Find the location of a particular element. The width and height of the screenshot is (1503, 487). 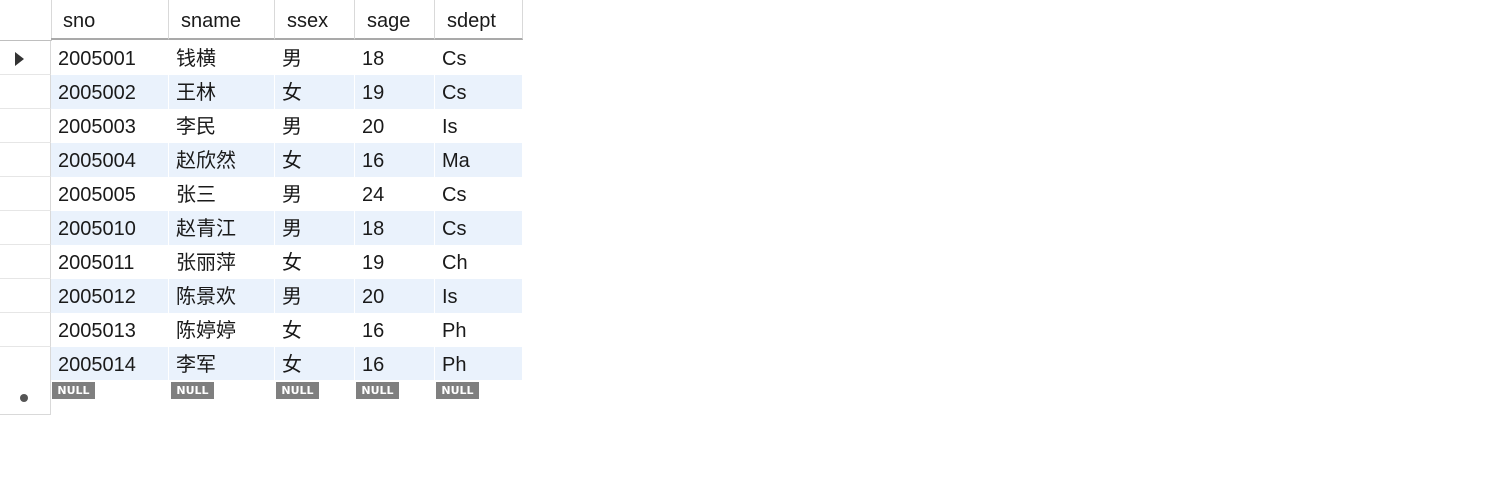

grid-header: sno sname ssex sage sdept is located at coordinates (261, 20).